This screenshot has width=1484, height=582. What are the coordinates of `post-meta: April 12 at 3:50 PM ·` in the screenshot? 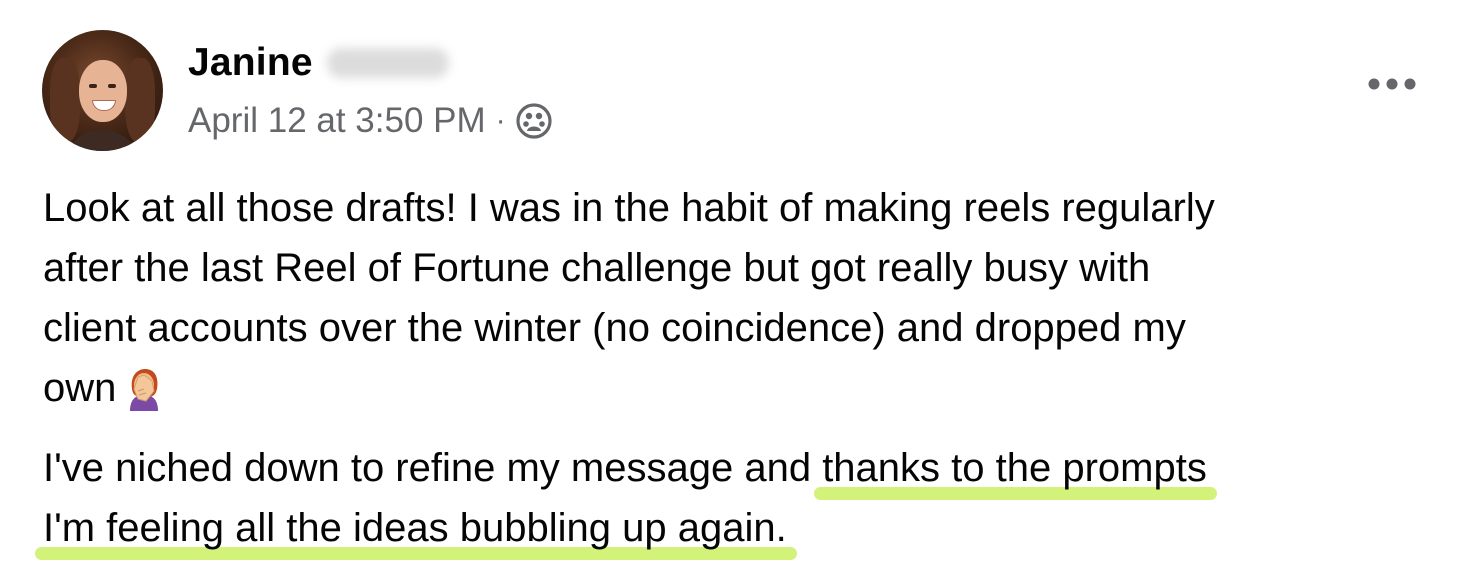 It's located at (370, 121).